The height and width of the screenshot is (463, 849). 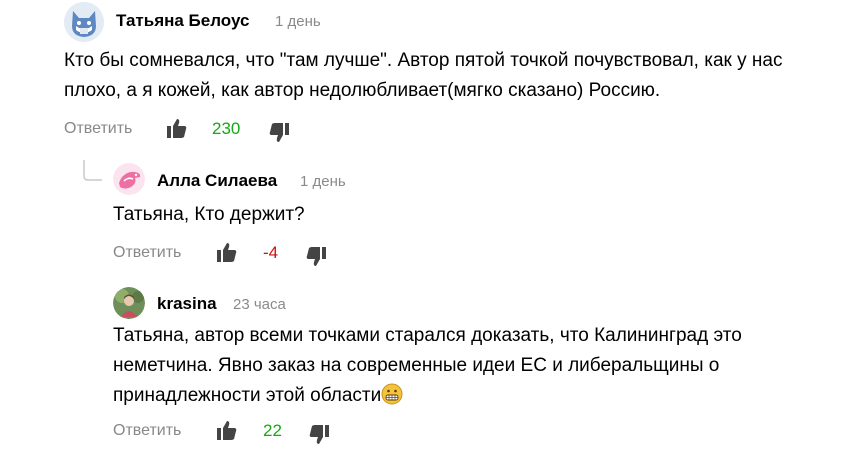 What do you see at coordinates (129, 179) in the screenshot?
I see `bird-avatar-icon` at bounding box center [129, 179].